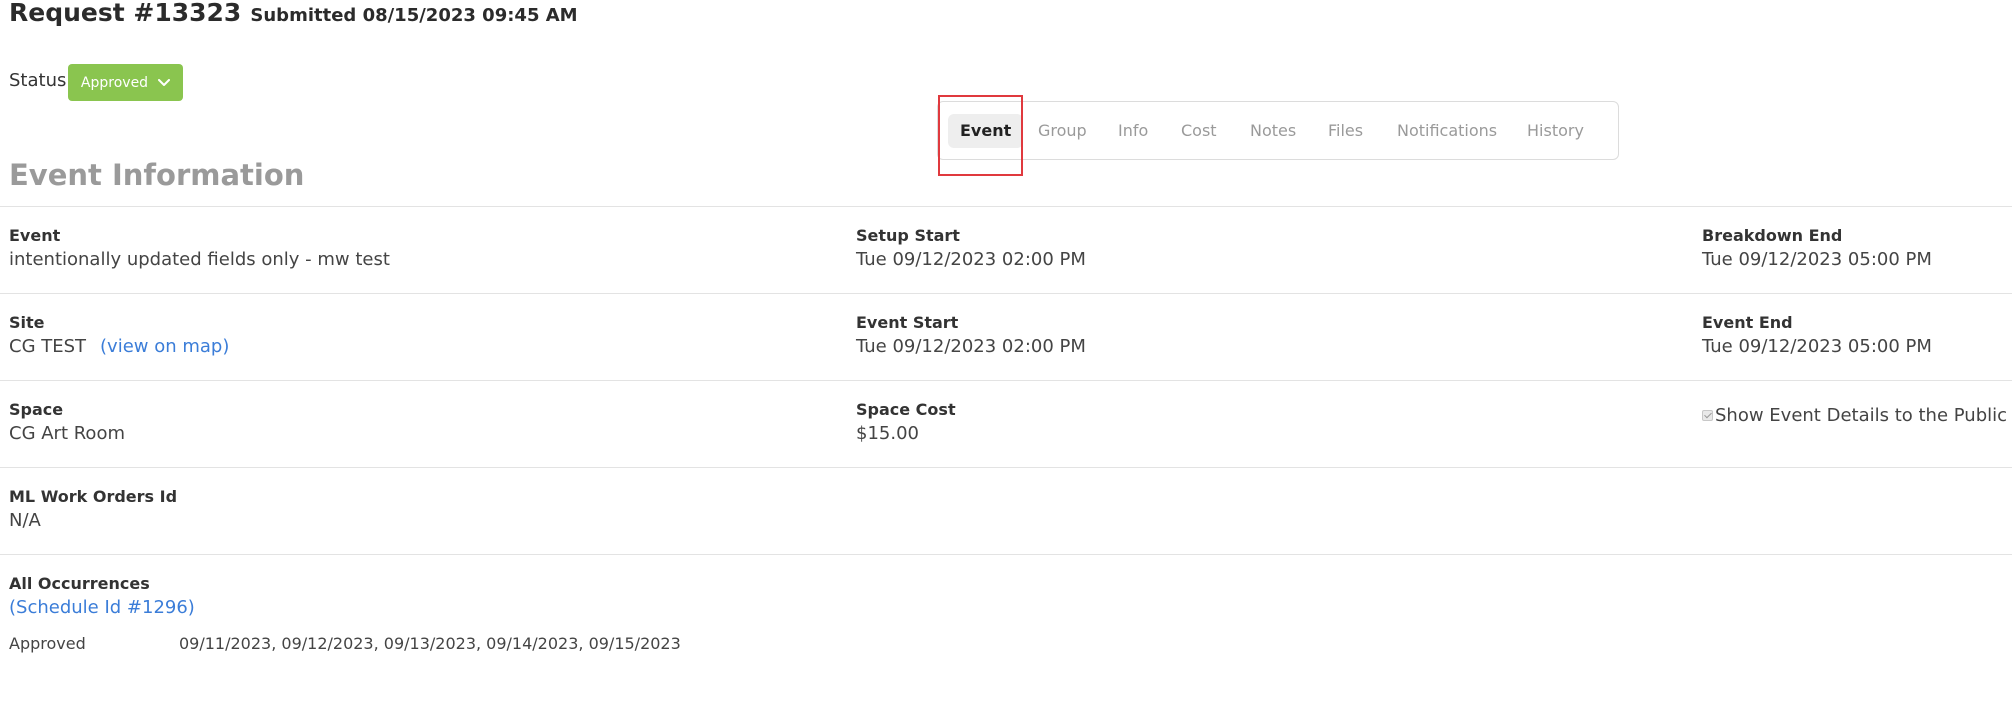 The width and height of the screenshot is (2012, 705). What do you see at coordinates (114, 82) in the screenshot?
I see `status-value: Approved` at bounding box center [114, 82].